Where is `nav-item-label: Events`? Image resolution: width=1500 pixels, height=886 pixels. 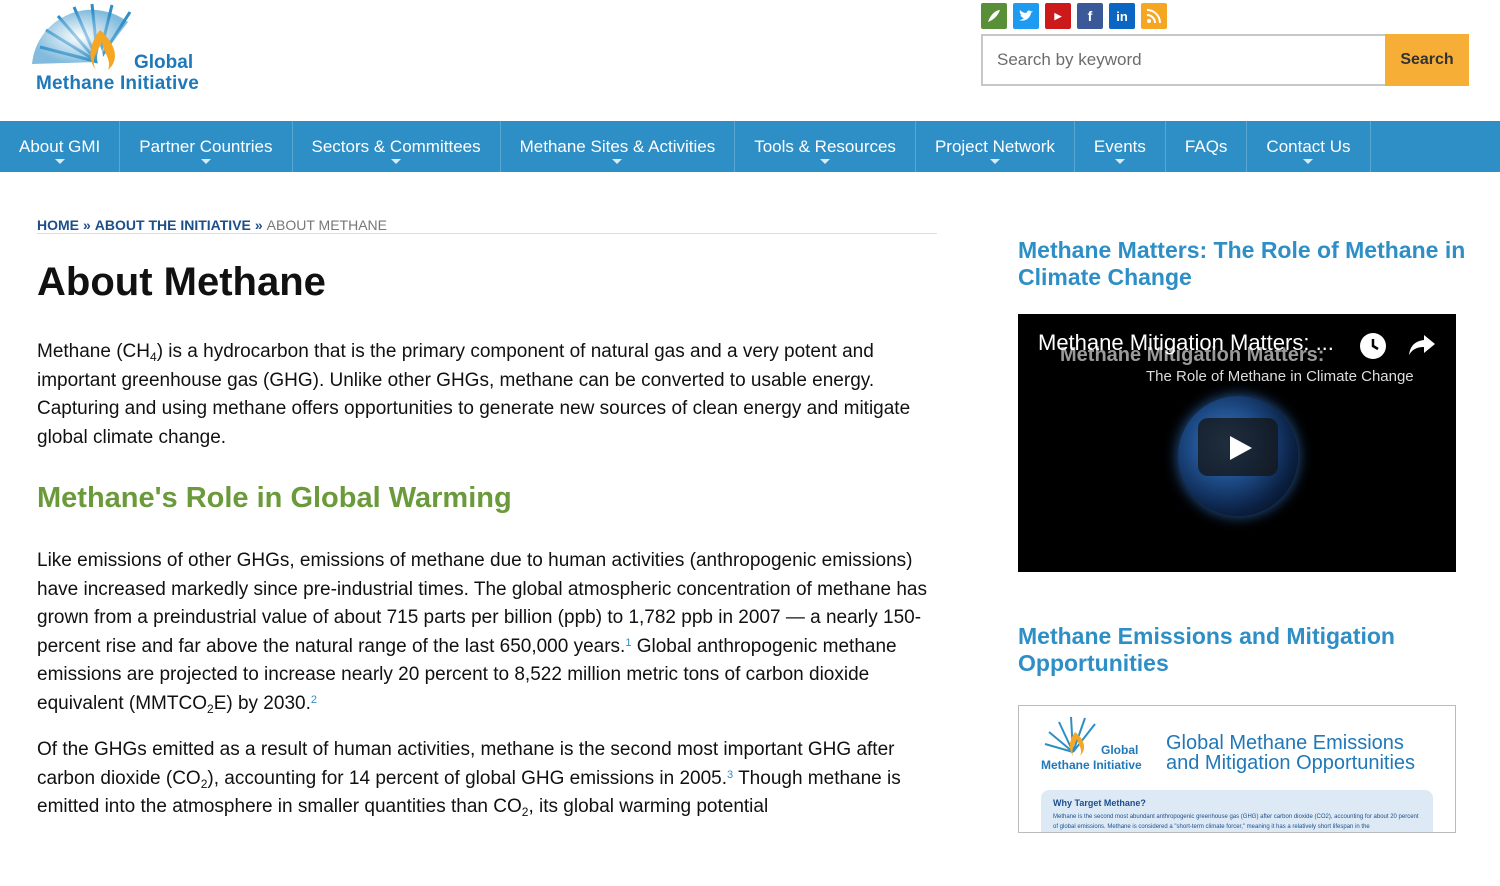 nav-item-label: Events is located at coordinates (1119, 146).